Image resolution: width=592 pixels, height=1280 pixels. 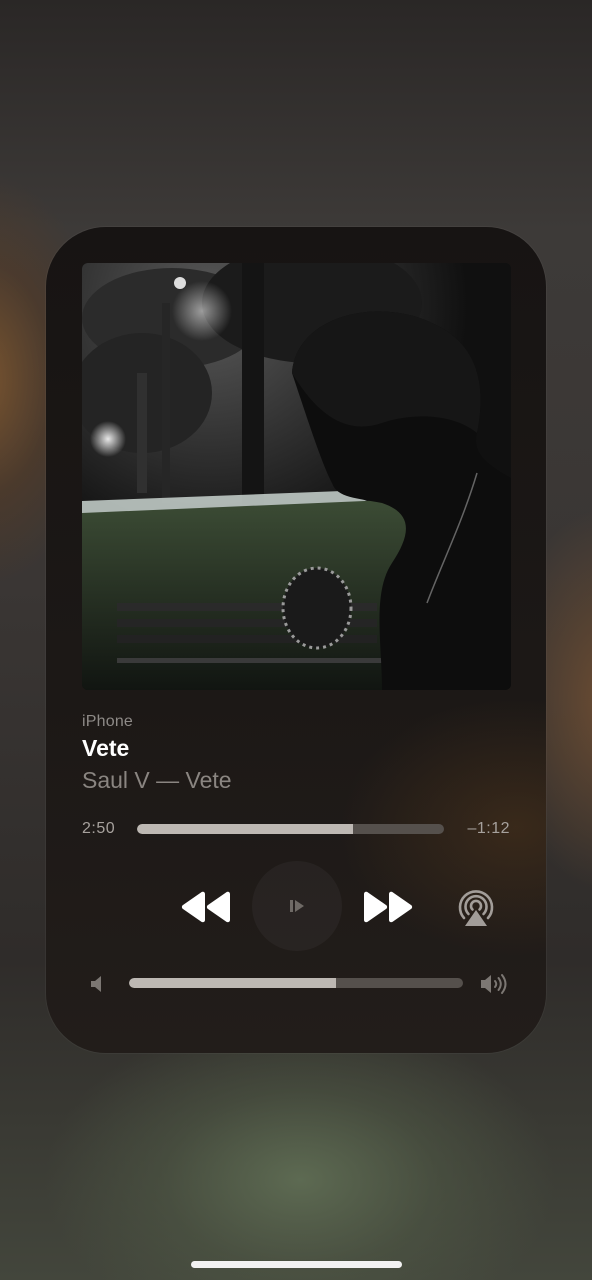 I want to click on play-button, so click(x=297, y=906).